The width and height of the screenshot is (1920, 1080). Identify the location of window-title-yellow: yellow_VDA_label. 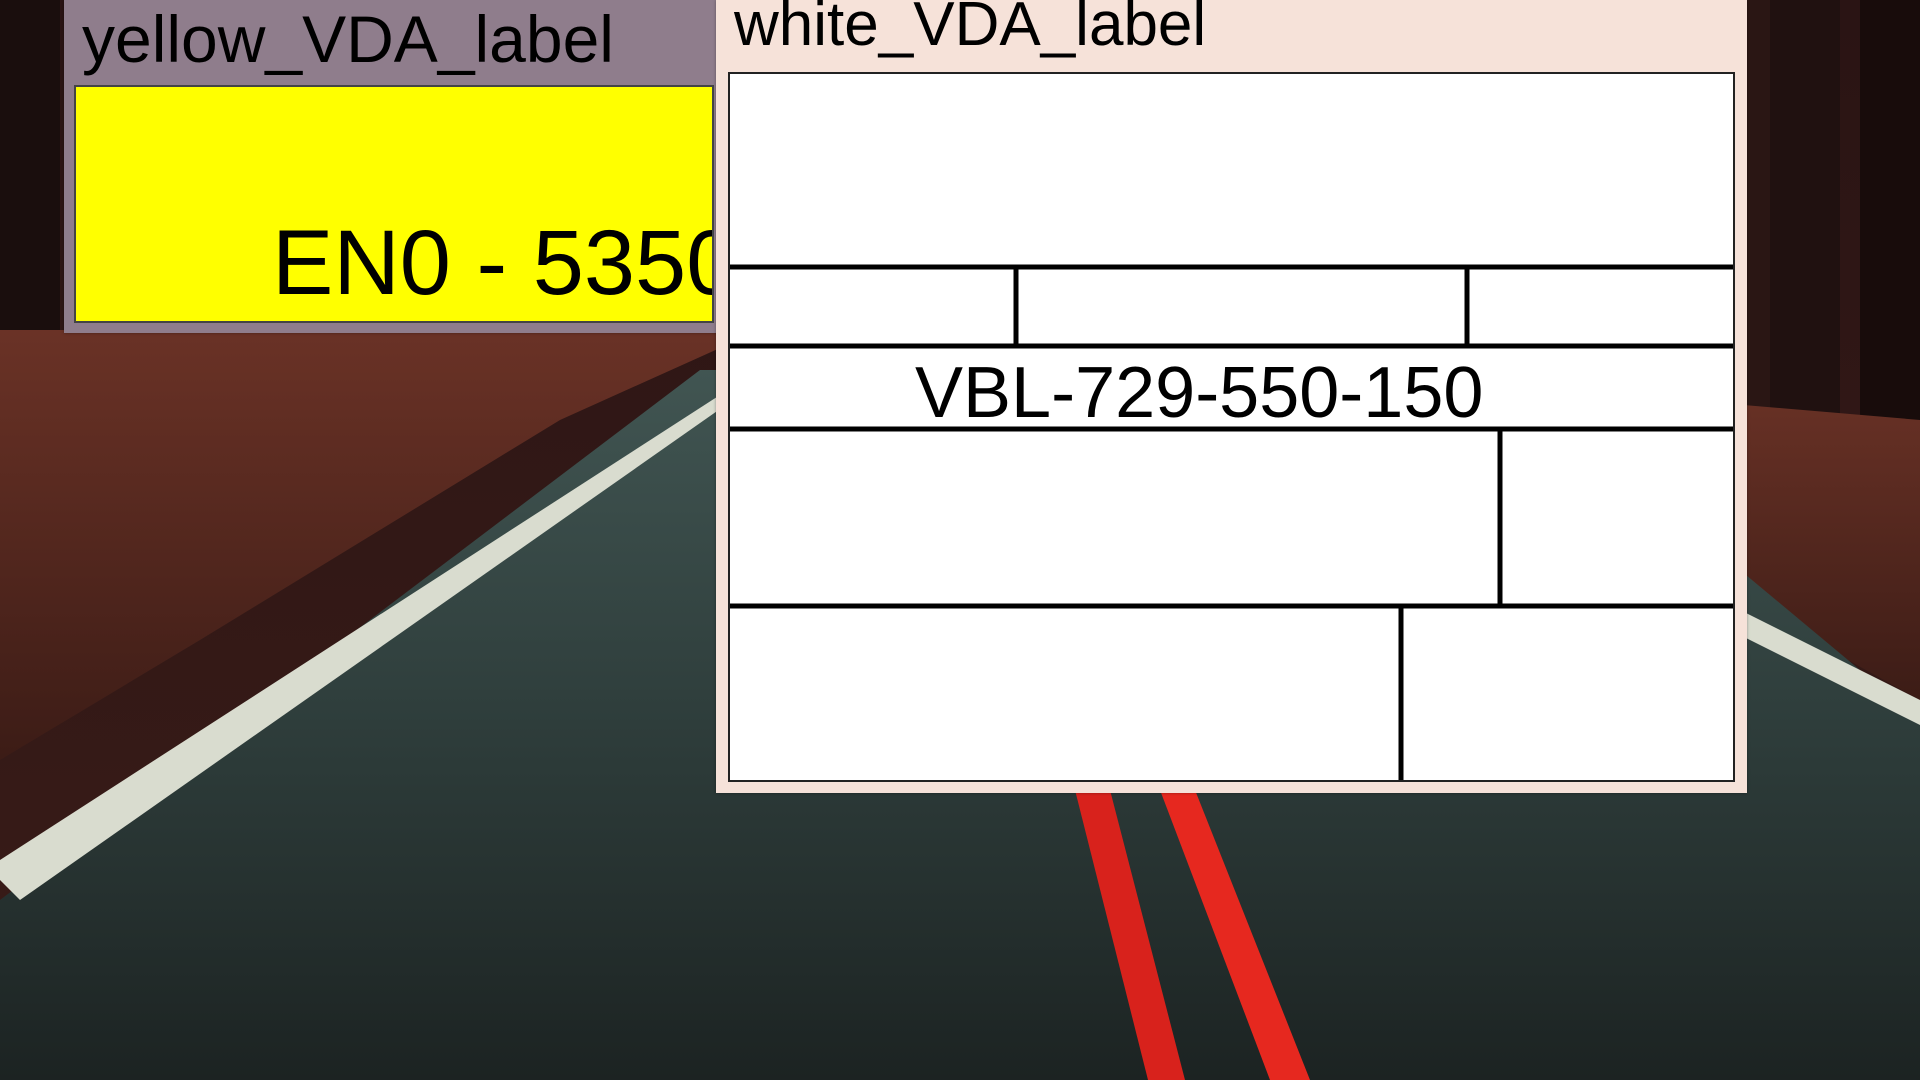
(394, 43).